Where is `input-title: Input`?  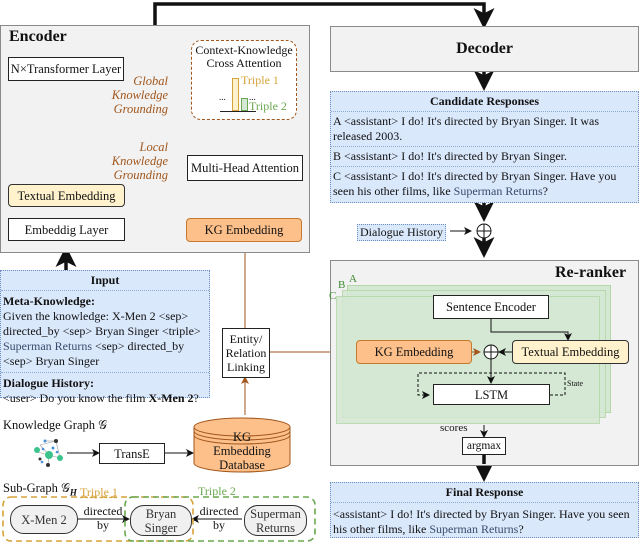
input-title: Input is located at coordinates (105, 280).